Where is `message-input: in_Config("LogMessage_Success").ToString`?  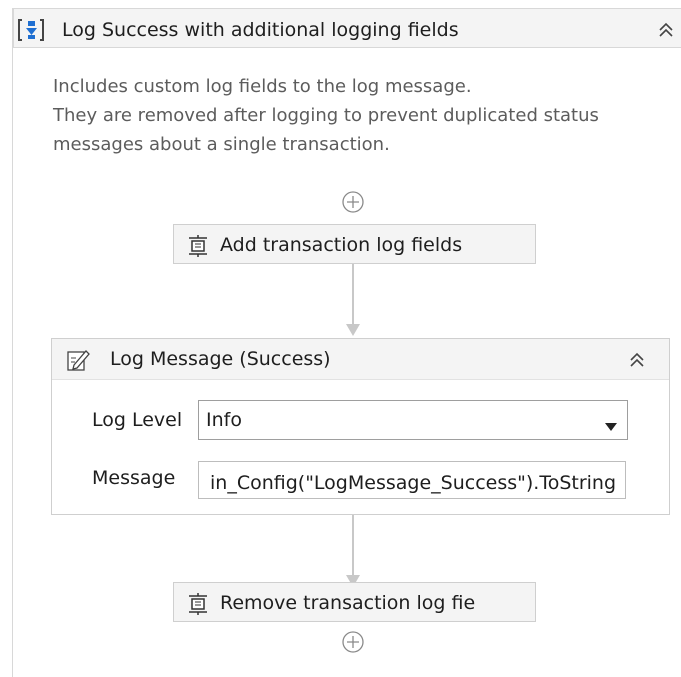 message-input: in_Config("LogMessage_Success").ToString is located at coordinates (412, 480).